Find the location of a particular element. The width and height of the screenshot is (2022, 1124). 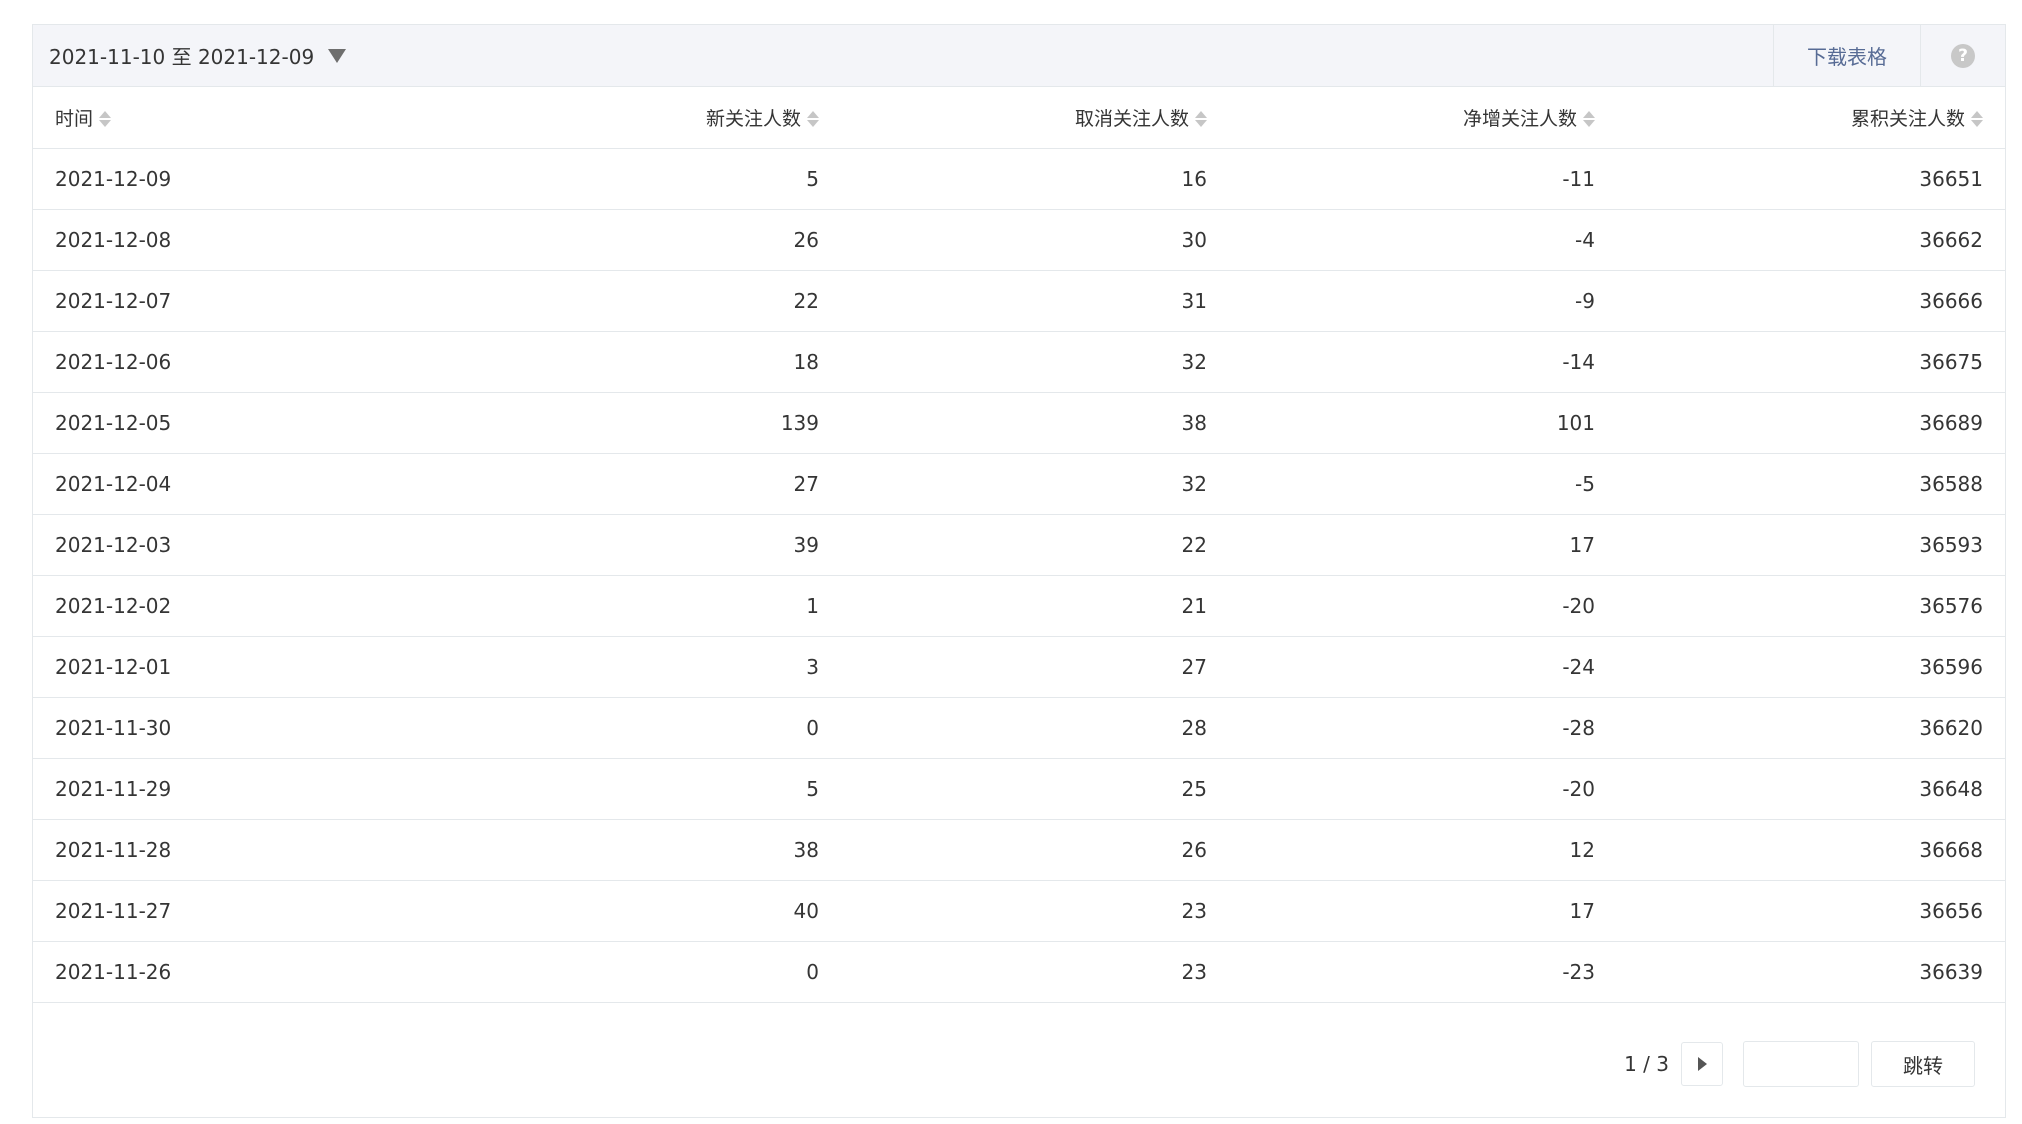

cell-unfollow: 38 is located at coordinates (1035, 423).